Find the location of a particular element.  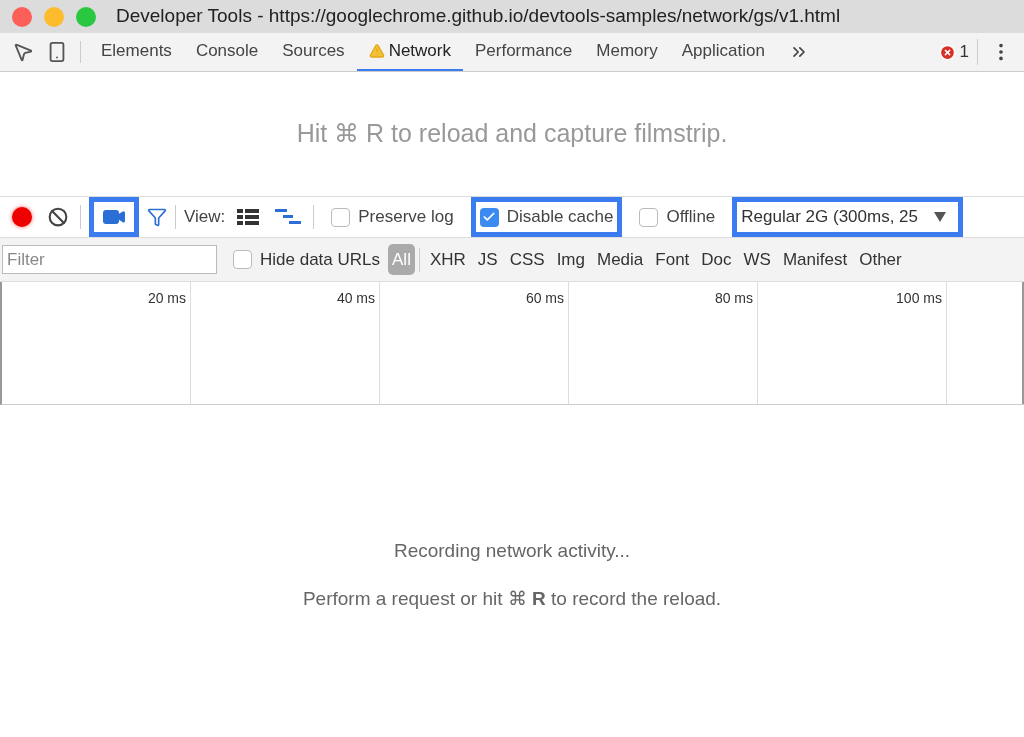

checkbox-label: Hide data URLs is located at coordinates (320, 259).